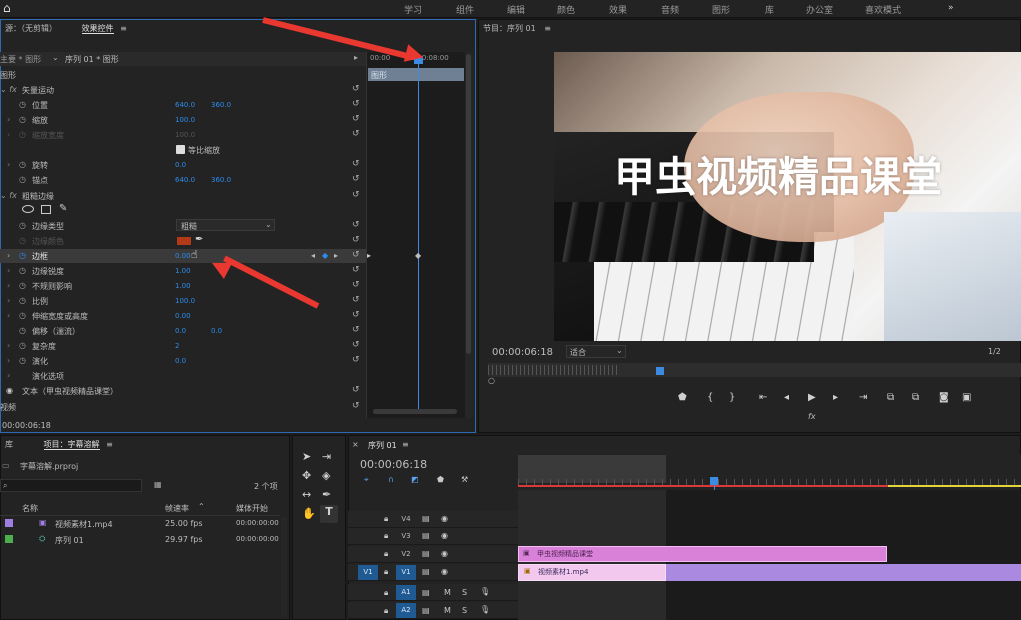 The image size is (1021, 620). I want to click on graphic-clip-bar: 图形, so click(416, 74).